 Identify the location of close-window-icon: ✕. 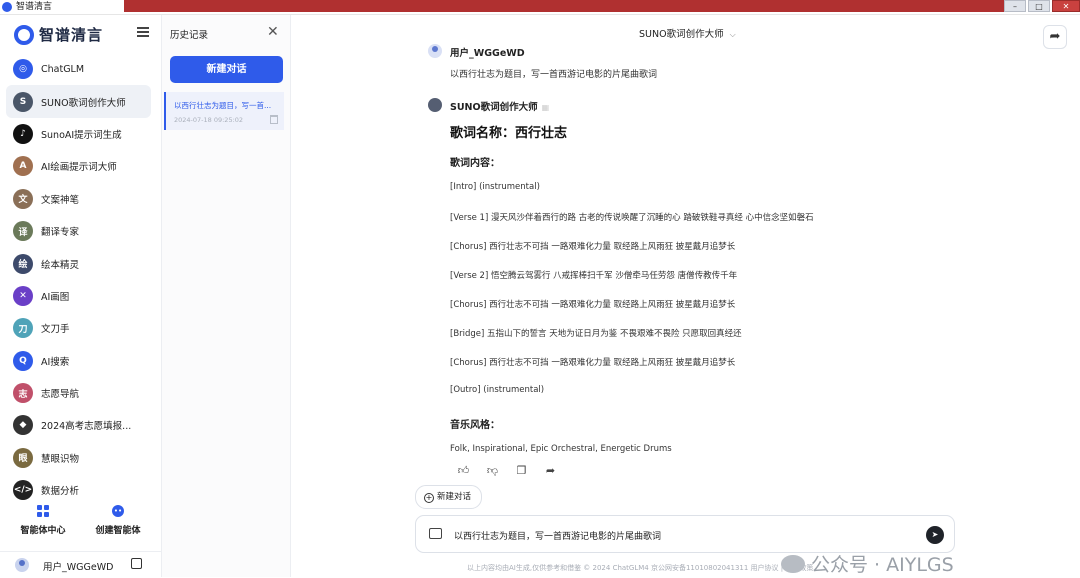
(1066, 6).